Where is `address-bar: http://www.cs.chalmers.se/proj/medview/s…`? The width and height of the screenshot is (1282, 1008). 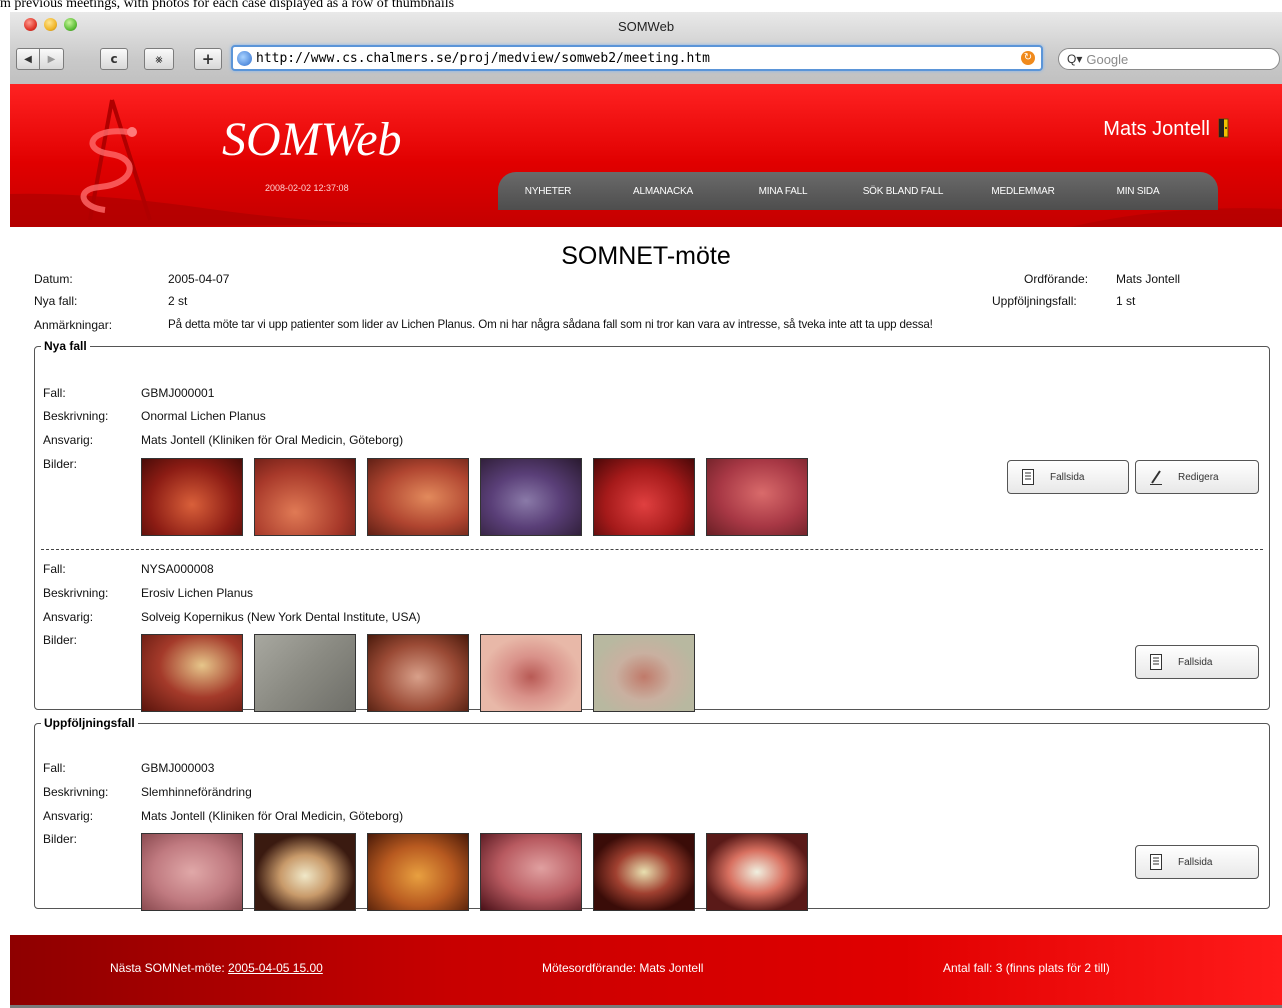
address-bar: http://www.cs.chalmers.se/proj/medview/s… is located at coordinates (637, 58).